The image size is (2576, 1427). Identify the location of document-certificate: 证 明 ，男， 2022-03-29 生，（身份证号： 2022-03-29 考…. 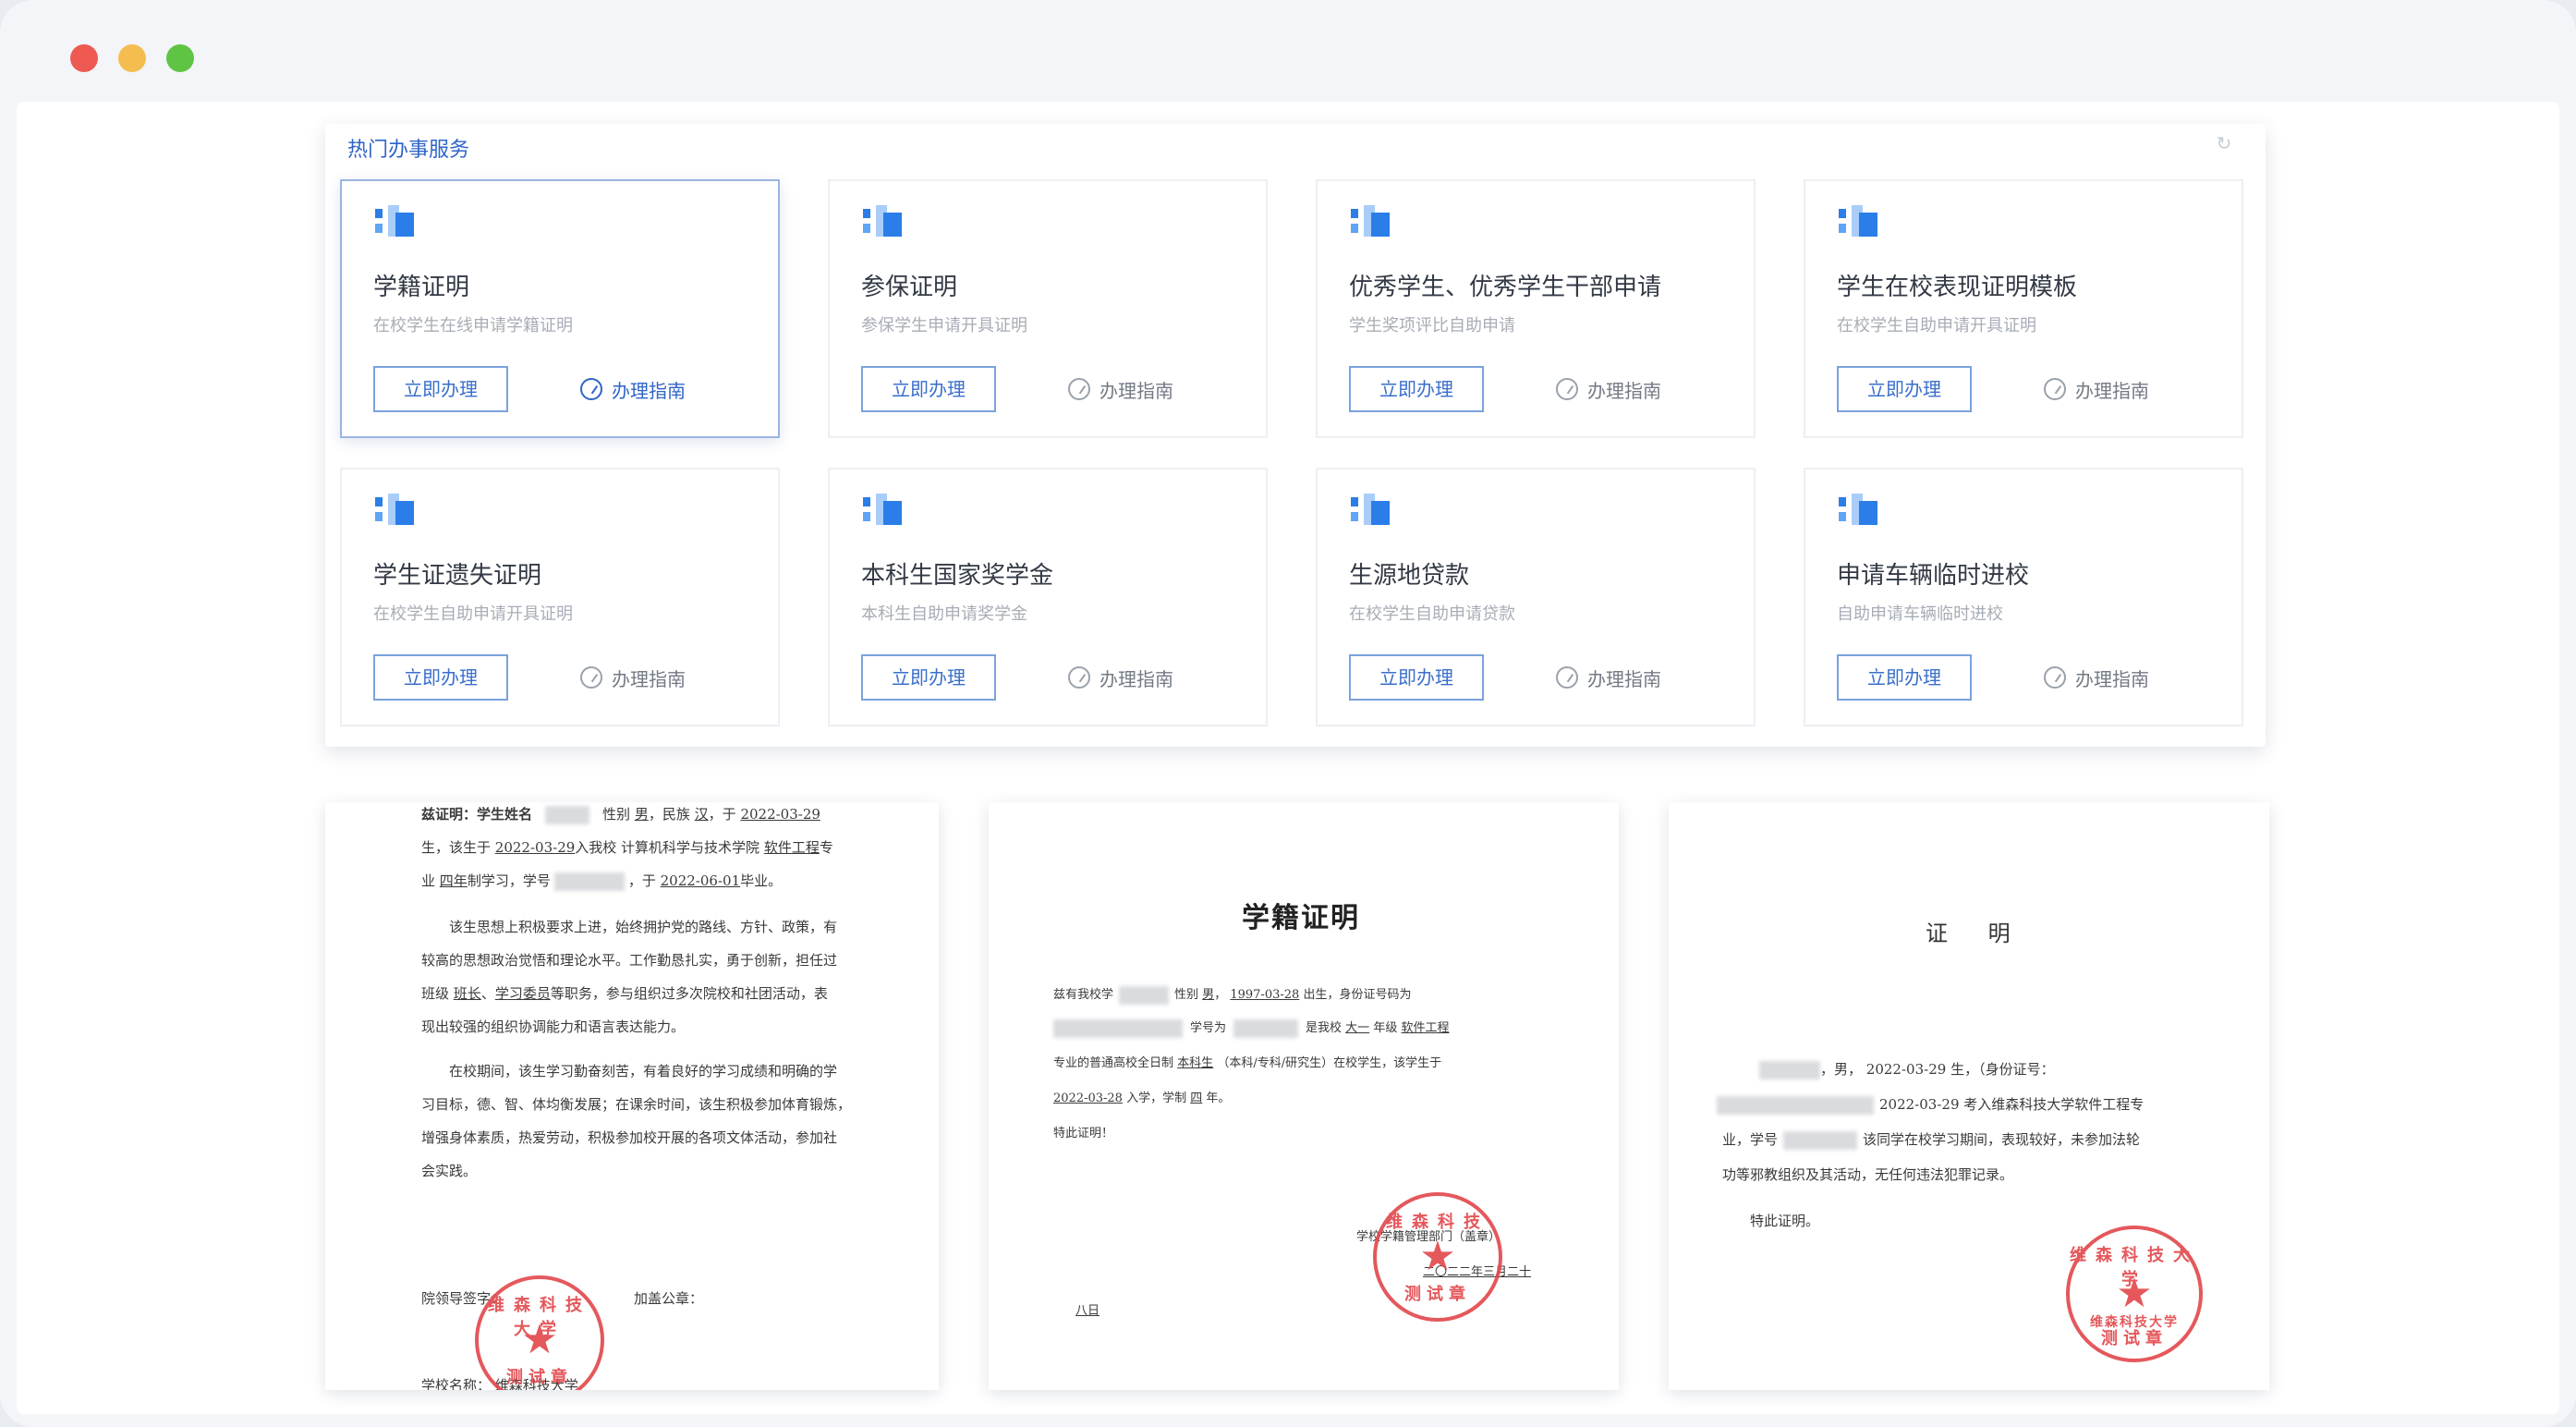
(1969, 1096).